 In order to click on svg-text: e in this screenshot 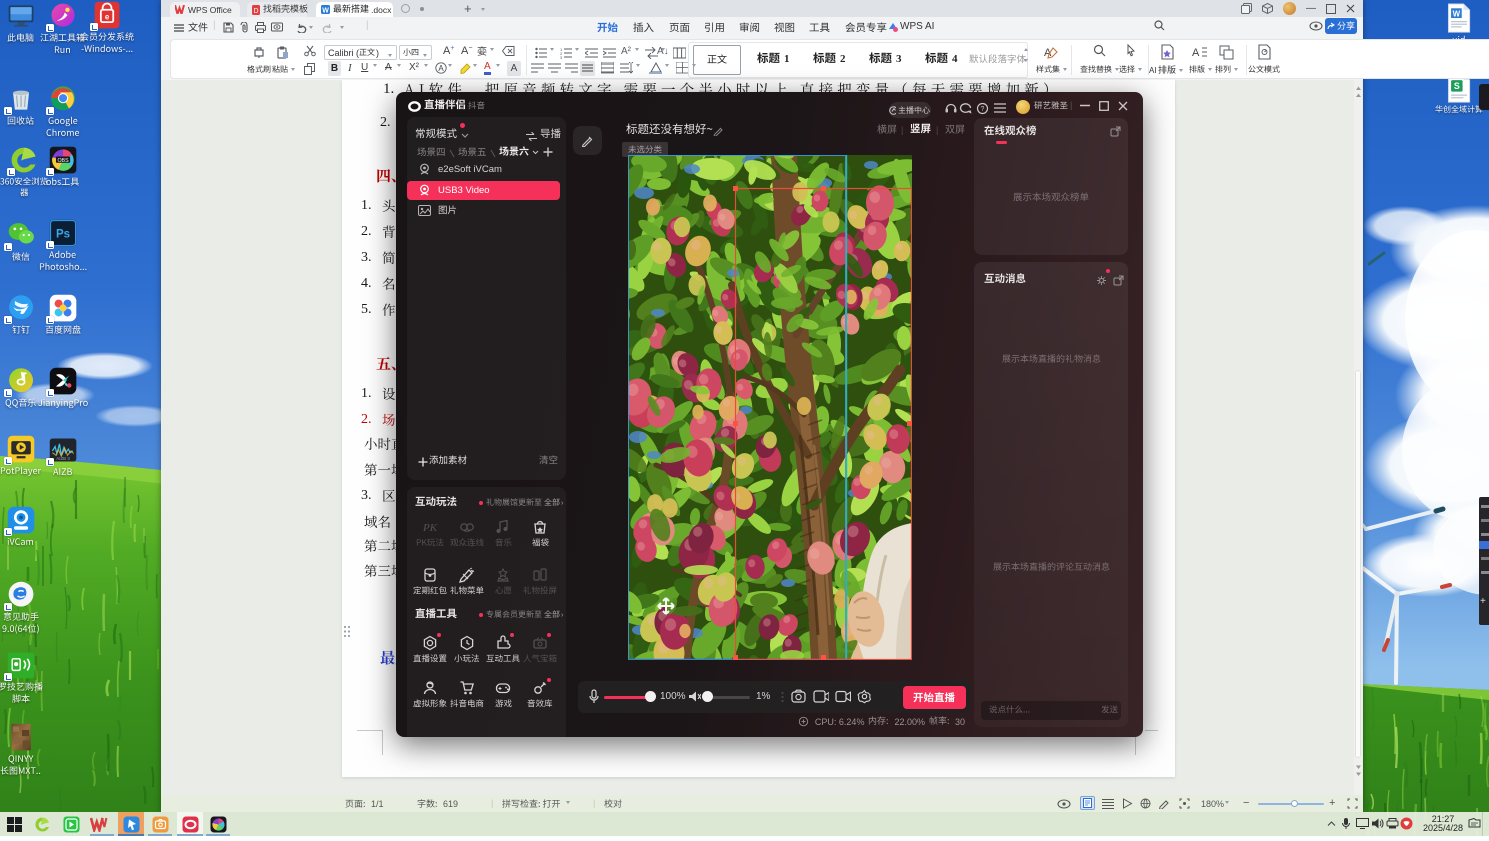, I will do `click(107, 16)`.